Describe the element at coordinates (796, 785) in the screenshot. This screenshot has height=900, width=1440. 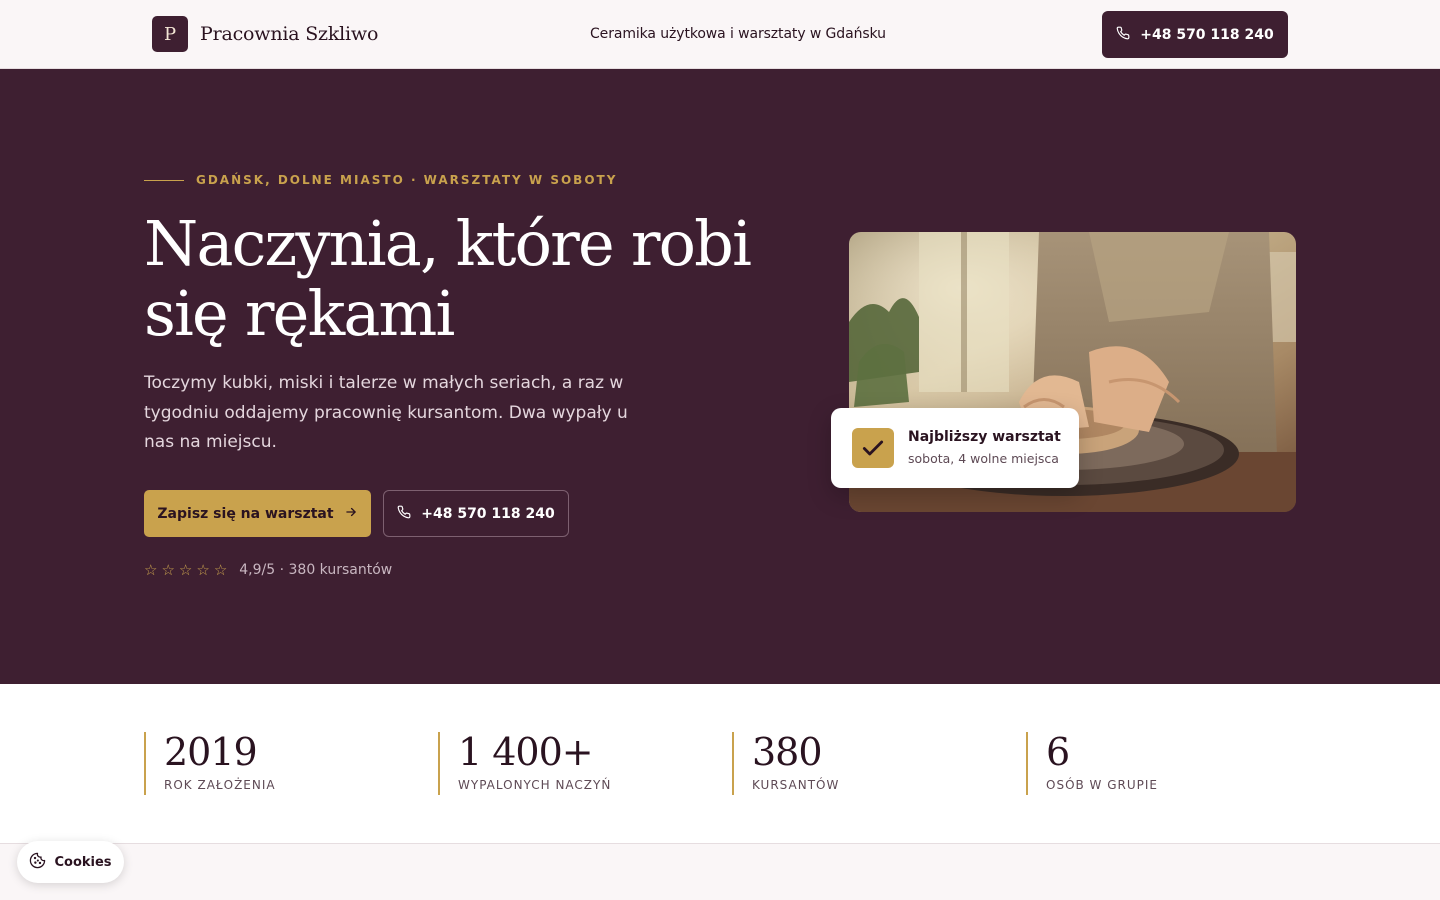
I see `stat-label: KURSANTÓW` at that location.